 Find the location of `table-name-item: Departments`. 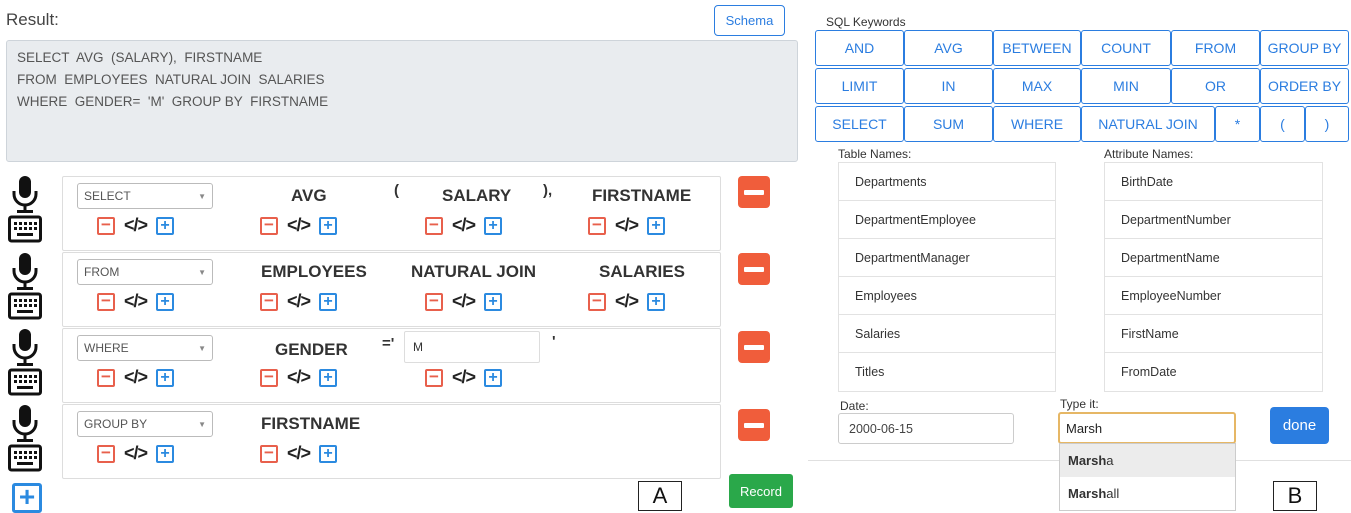

table-name-item: Departments is located at coordinates (947, 182).